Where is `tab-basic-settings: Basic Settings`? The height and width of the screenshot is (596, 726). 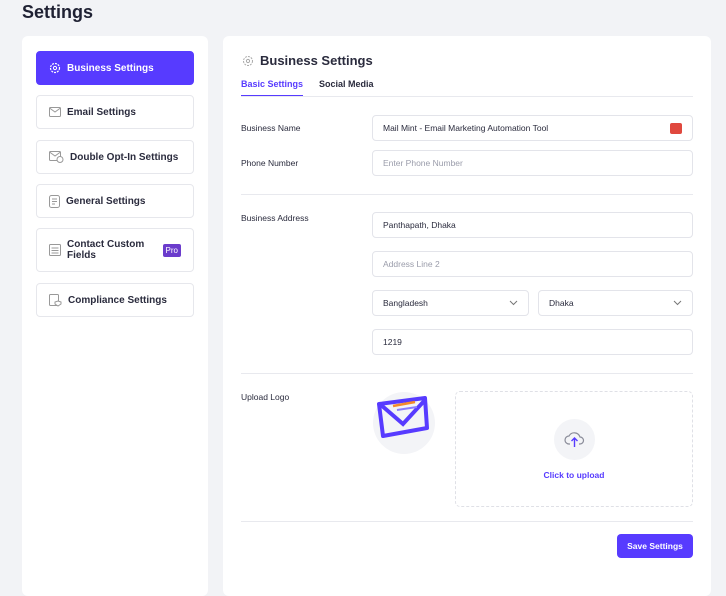
tab-basic-settings: Basic Settings is located at coordinates (272, 88).